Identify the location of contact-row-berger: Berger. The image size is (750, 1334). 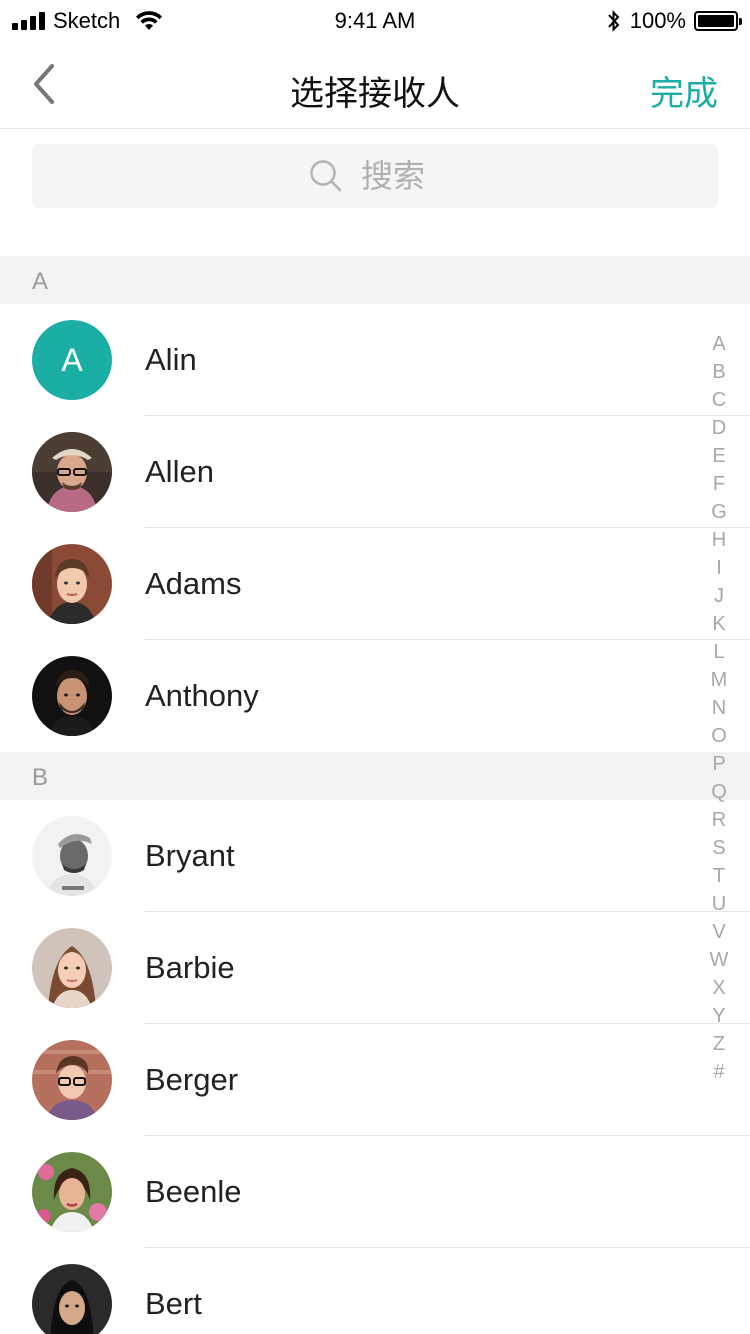
(375, 1080).